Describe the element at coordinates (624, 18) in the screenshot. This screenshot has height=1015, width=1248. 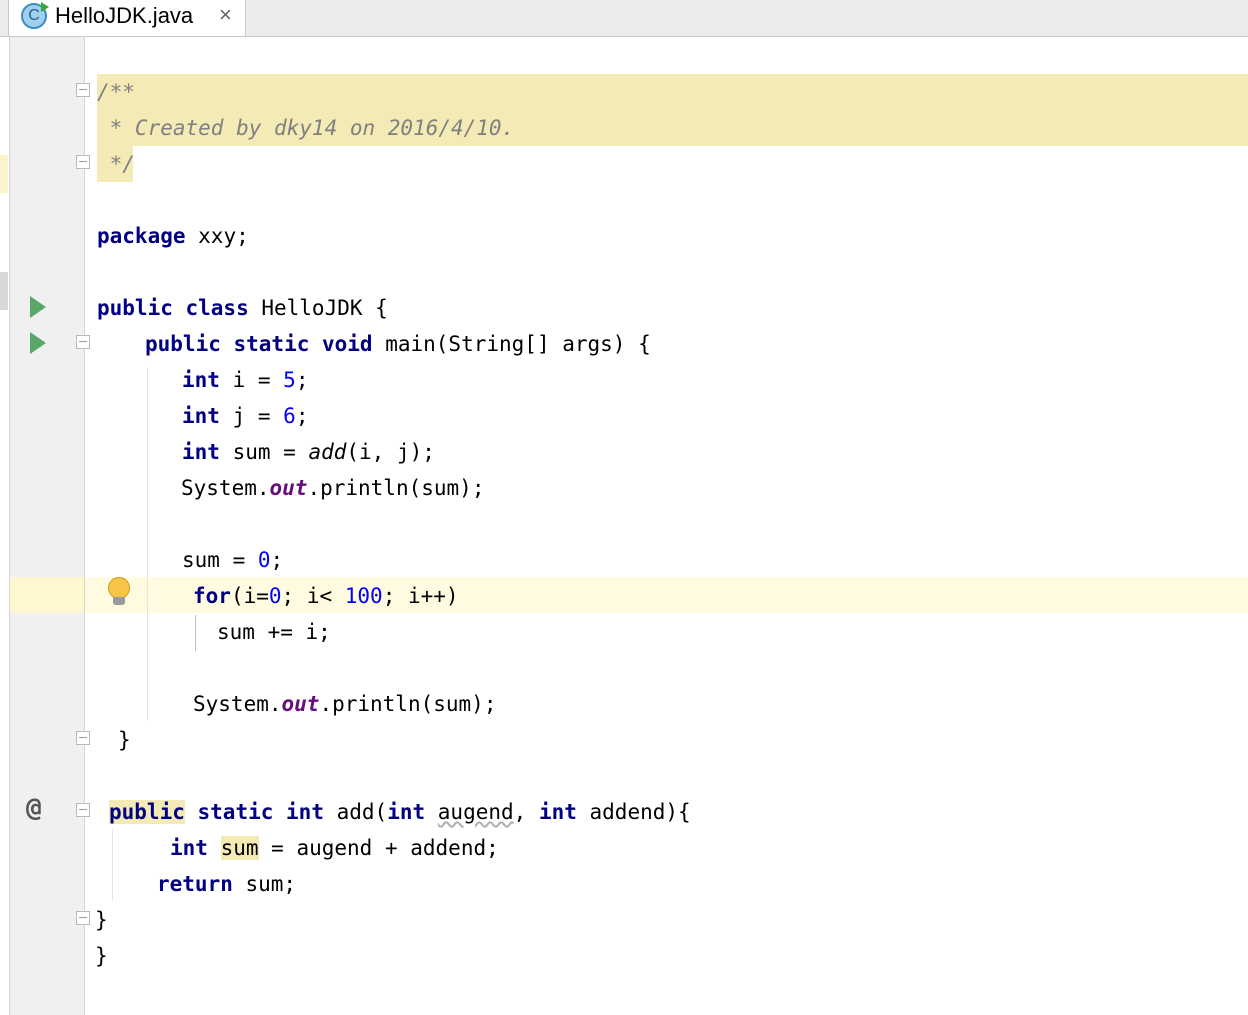
I see `editor-tab-bar: C HelloJDK.java ×` at that location.